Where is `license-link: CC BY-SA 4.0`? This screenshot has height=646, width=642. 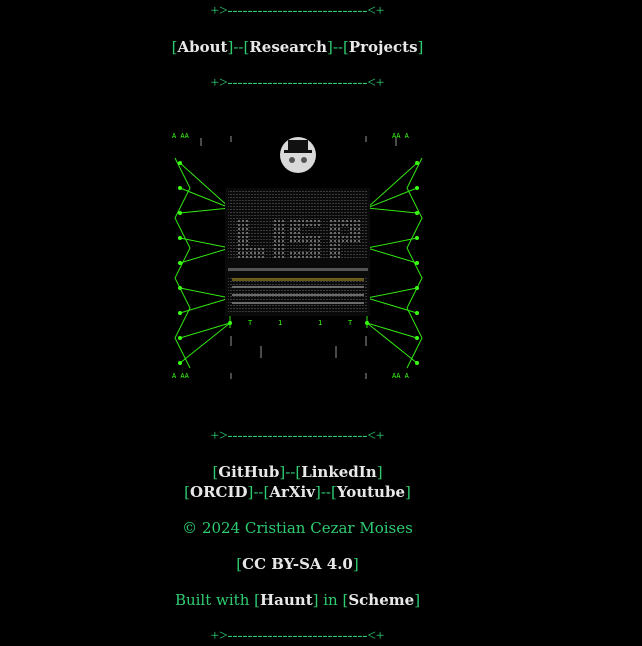 license-link: CC BY-SA 4.0 is located at coordinates (297, 564).